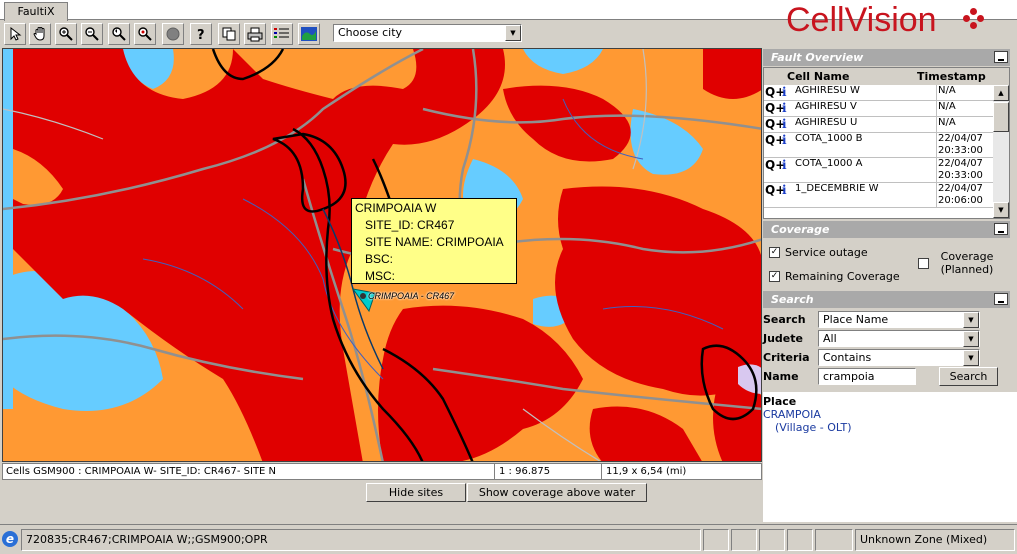  I want to click on table-row: Q+ i 1_DECEMBRIE W 22/04/07 20:06:00, so click(878, 195).